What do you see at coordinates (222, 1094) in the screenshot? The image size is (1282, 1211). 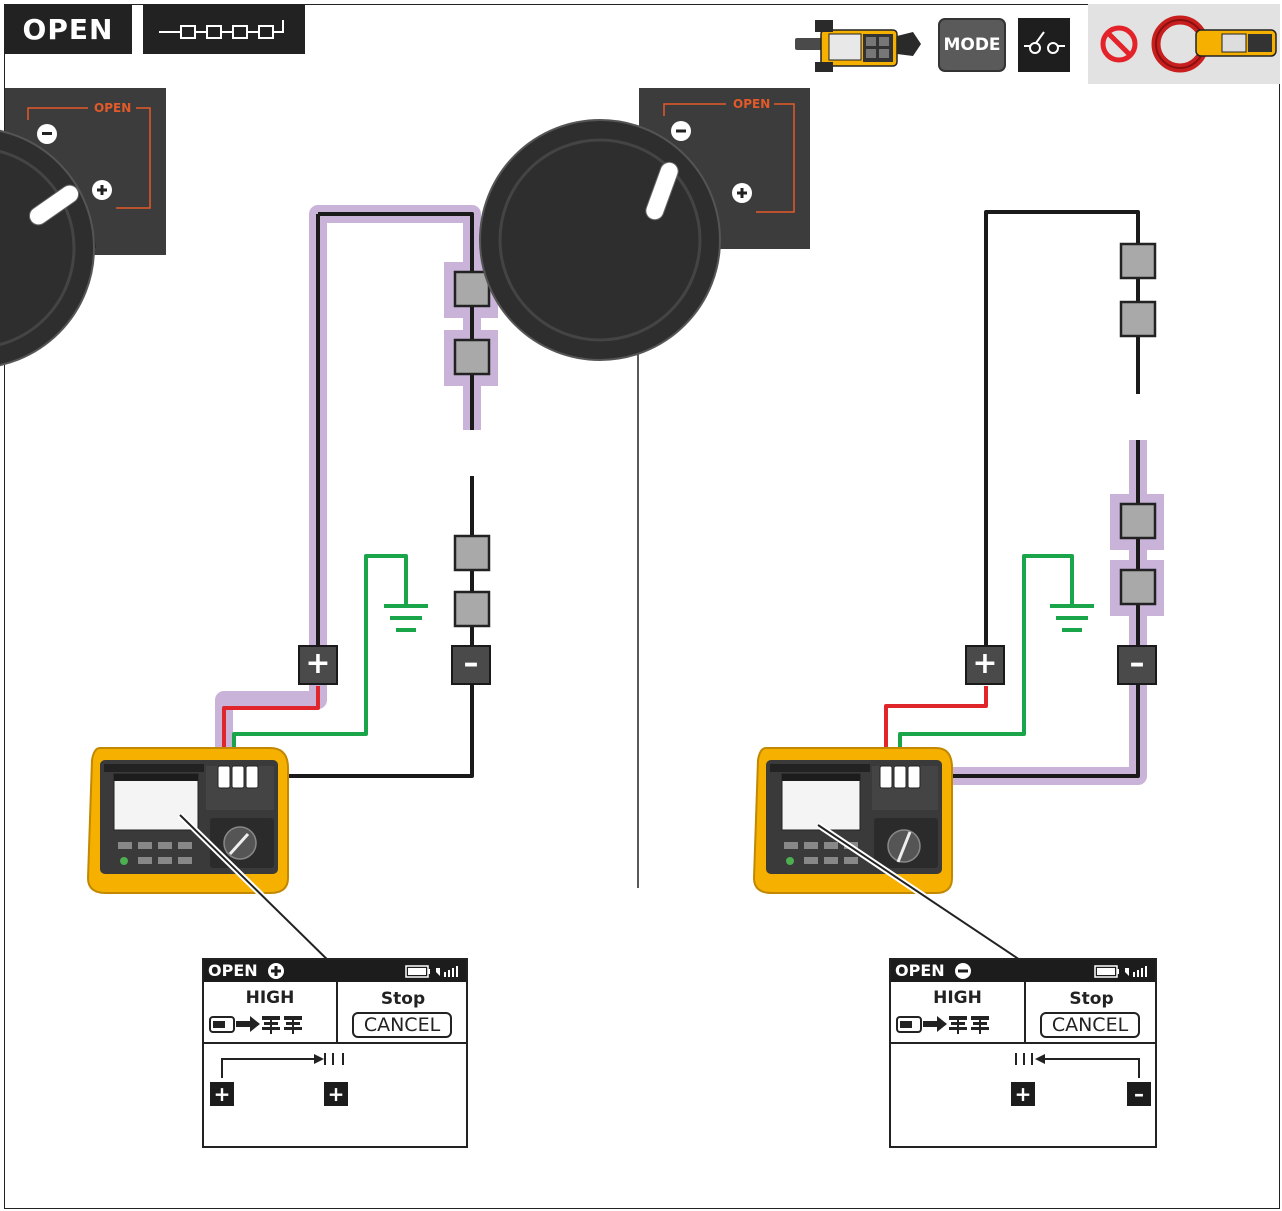 I see `display-terminal-plus: +` at bounding box center [222, 1094].